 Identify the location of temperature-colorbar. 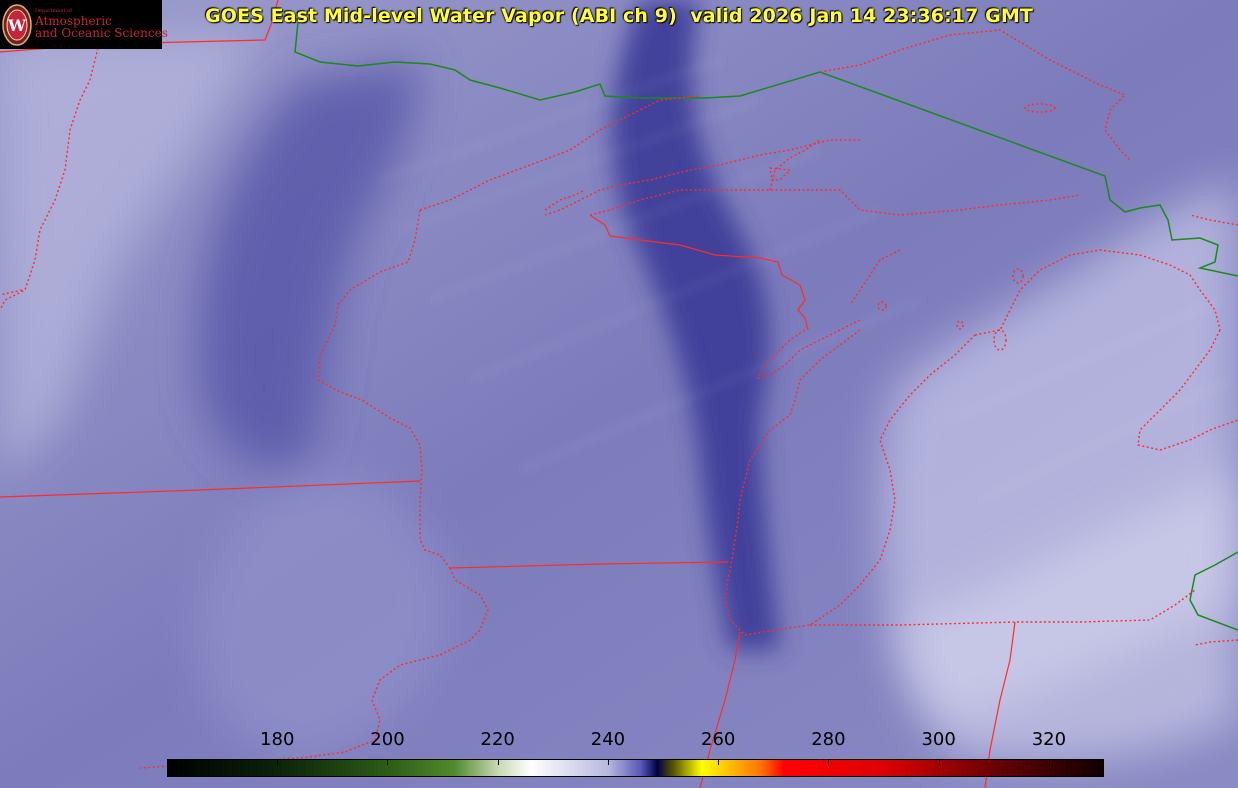
(635, 768).